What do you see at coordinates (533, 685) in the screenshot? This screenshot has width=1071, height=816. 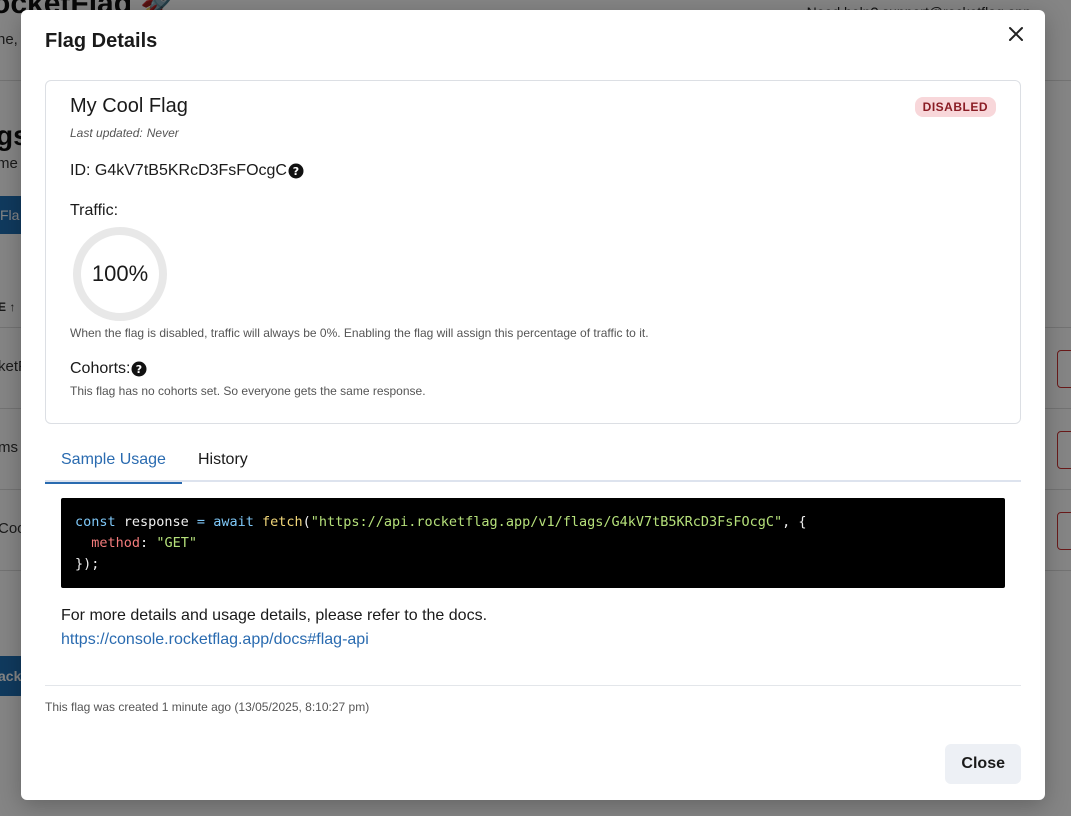 I see `footer-divider` at bounding box center [533, 685].